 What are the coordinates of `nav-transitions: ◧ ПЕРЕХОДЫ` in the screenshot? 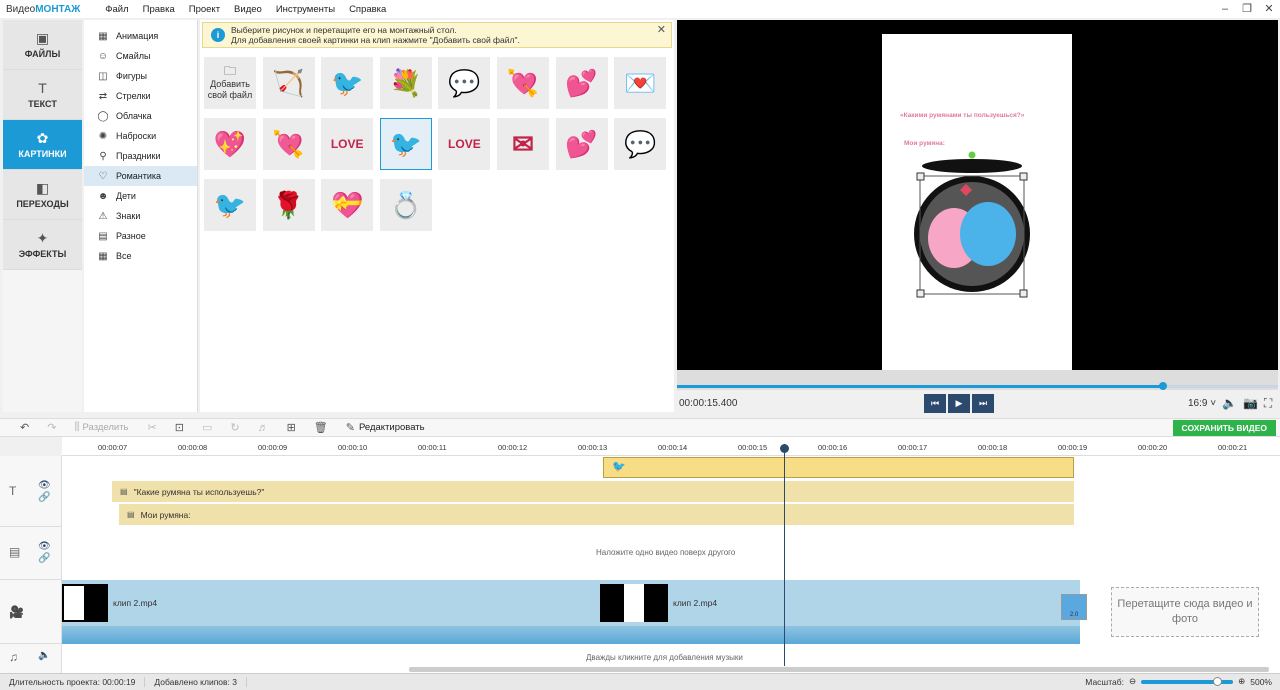 It's located at (42, 195).